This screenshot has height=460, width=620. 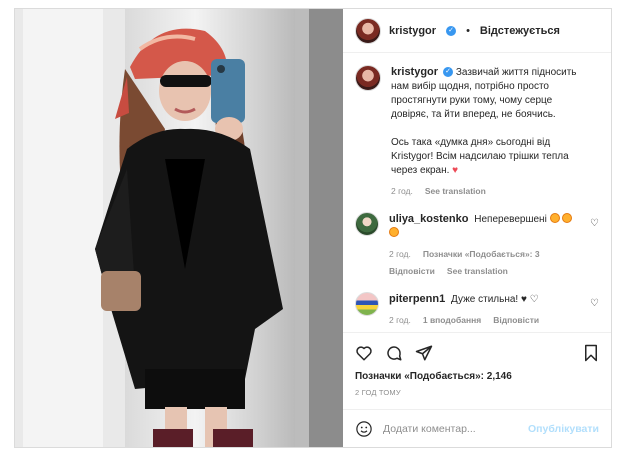 What do you see at coordinates (563, 429) in the screenshot?
I see `publish-button: Опублікувати` at bounding box center [563, 429].